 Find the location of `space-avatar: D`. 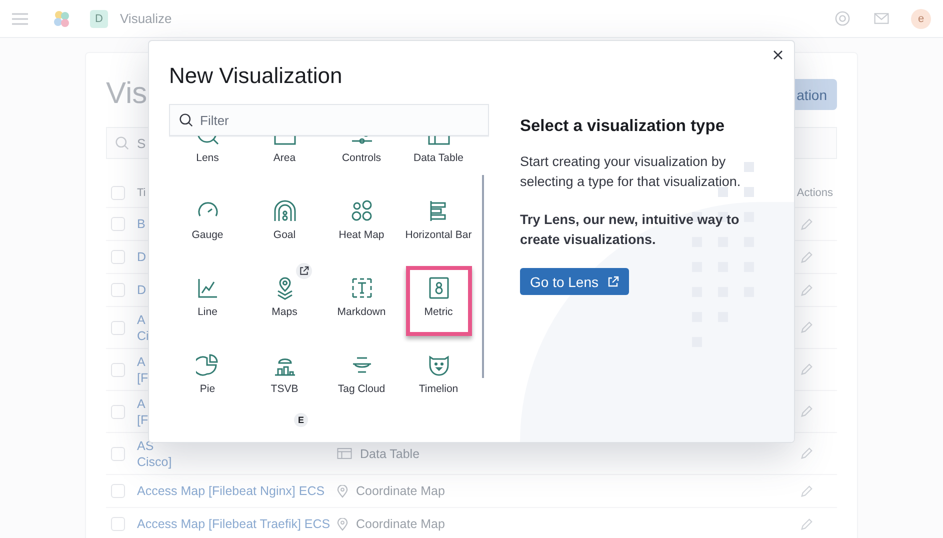

space-avatar: D is located at coordinates (99, 19).